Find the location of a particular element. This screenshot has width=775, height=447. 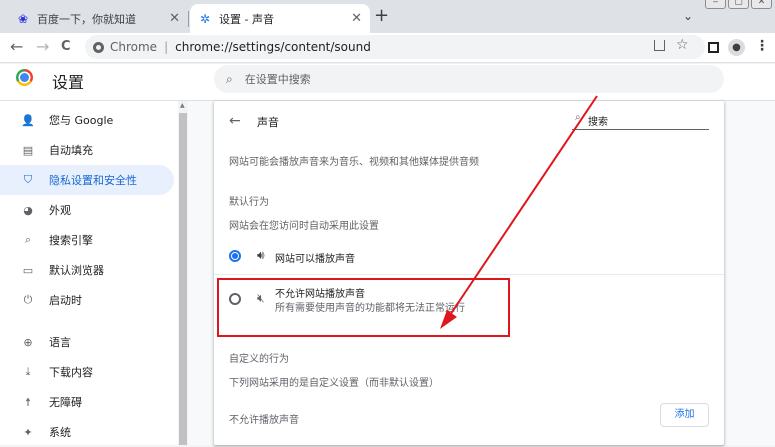

divider is located at coordinates (469, 274).